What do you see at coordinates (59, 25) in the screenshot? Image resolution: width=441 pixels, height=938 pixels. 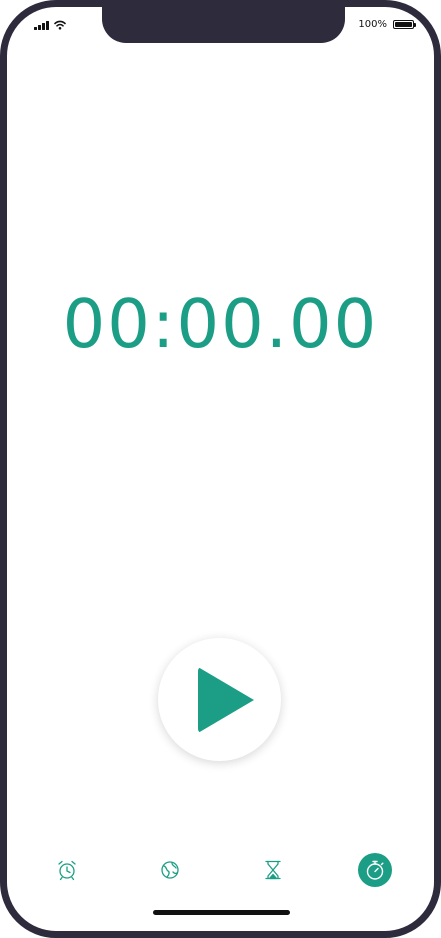 I see `wifi-icon` at bounding box center [59, 25].